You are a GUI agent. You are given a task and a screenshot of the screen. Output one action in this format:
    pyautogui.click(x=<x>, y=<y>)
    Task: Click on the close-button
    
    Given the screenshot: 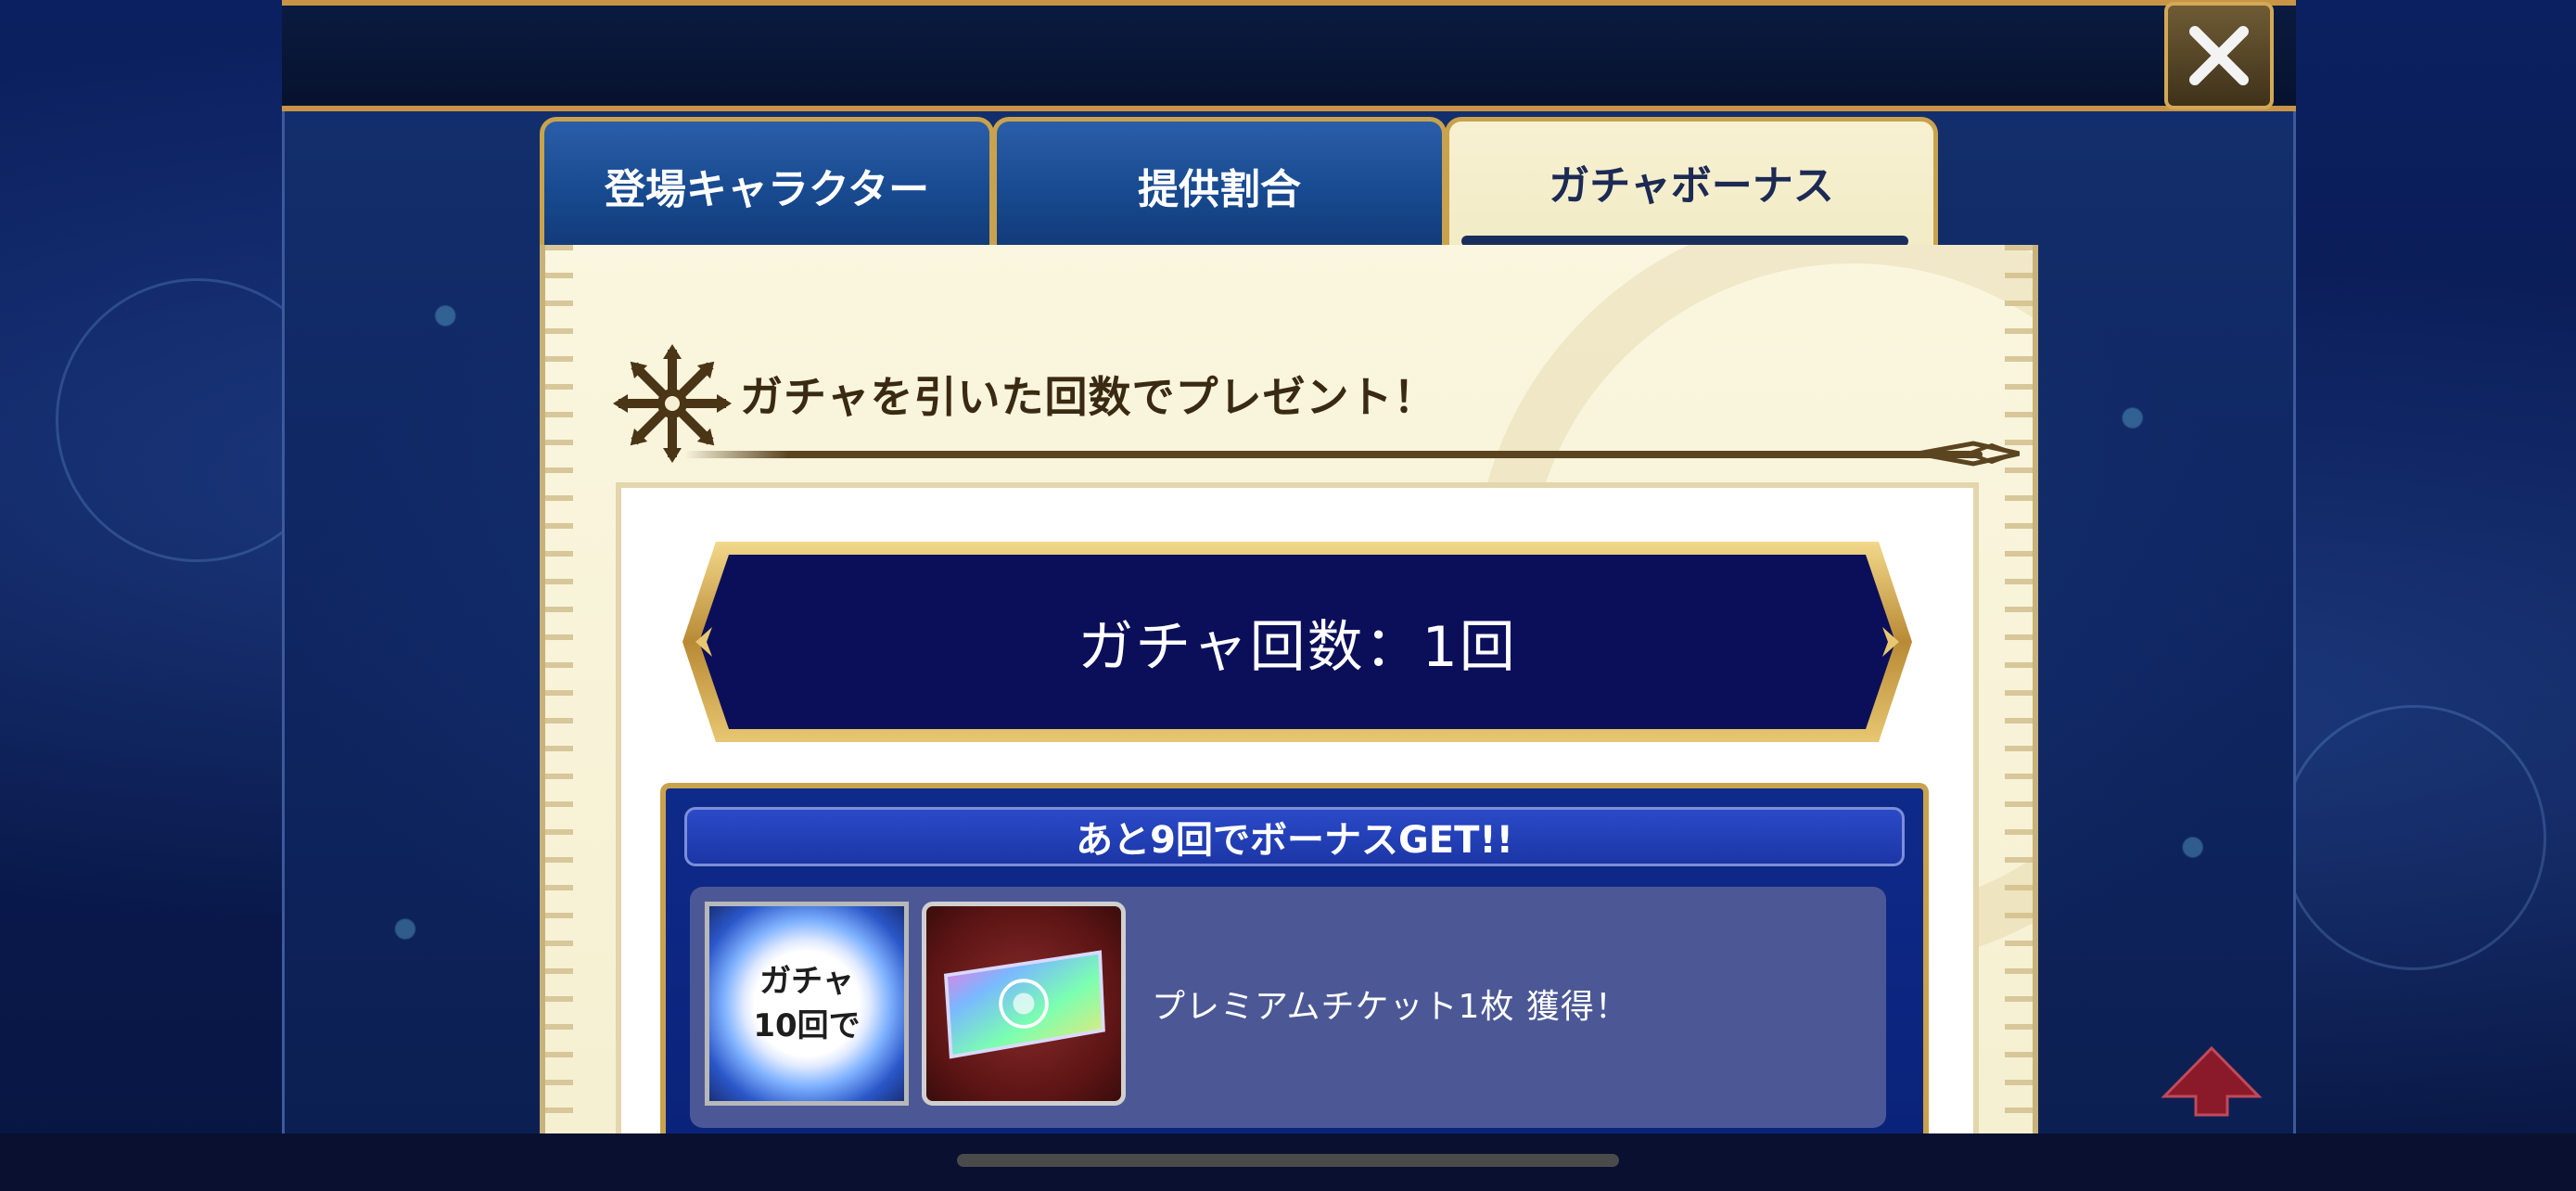 What is the action you would take?
    pyautogui.click(x=2219, y=55)
    